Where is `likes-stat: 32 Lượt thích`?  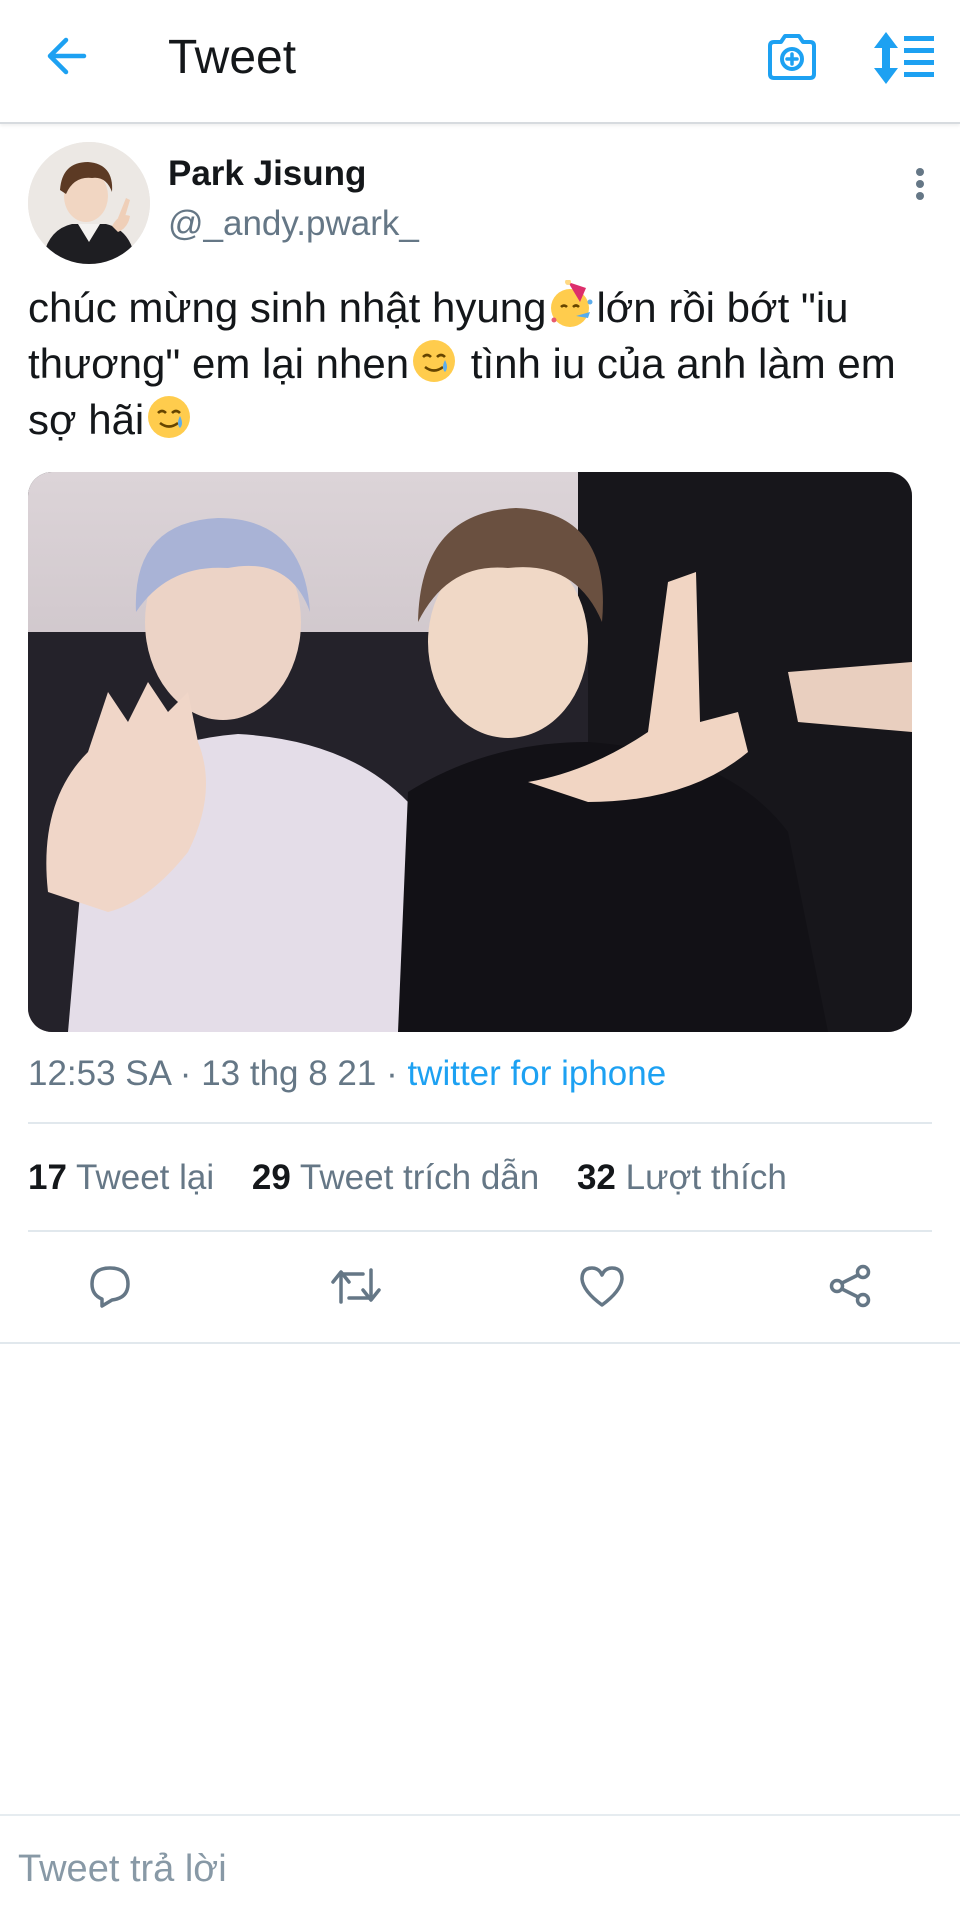 likes-stat: 32 Lượt thích is located at coordinates (682, 1177).